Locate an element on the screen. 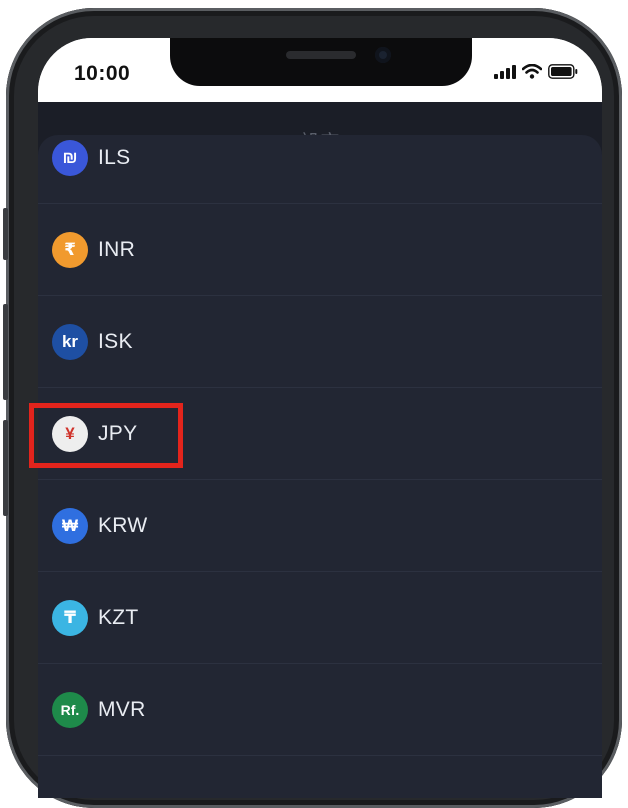 Image resolution: width=628 pixels, height=808 pixels. currency-code: MVR is located at coordinates (122, 709).